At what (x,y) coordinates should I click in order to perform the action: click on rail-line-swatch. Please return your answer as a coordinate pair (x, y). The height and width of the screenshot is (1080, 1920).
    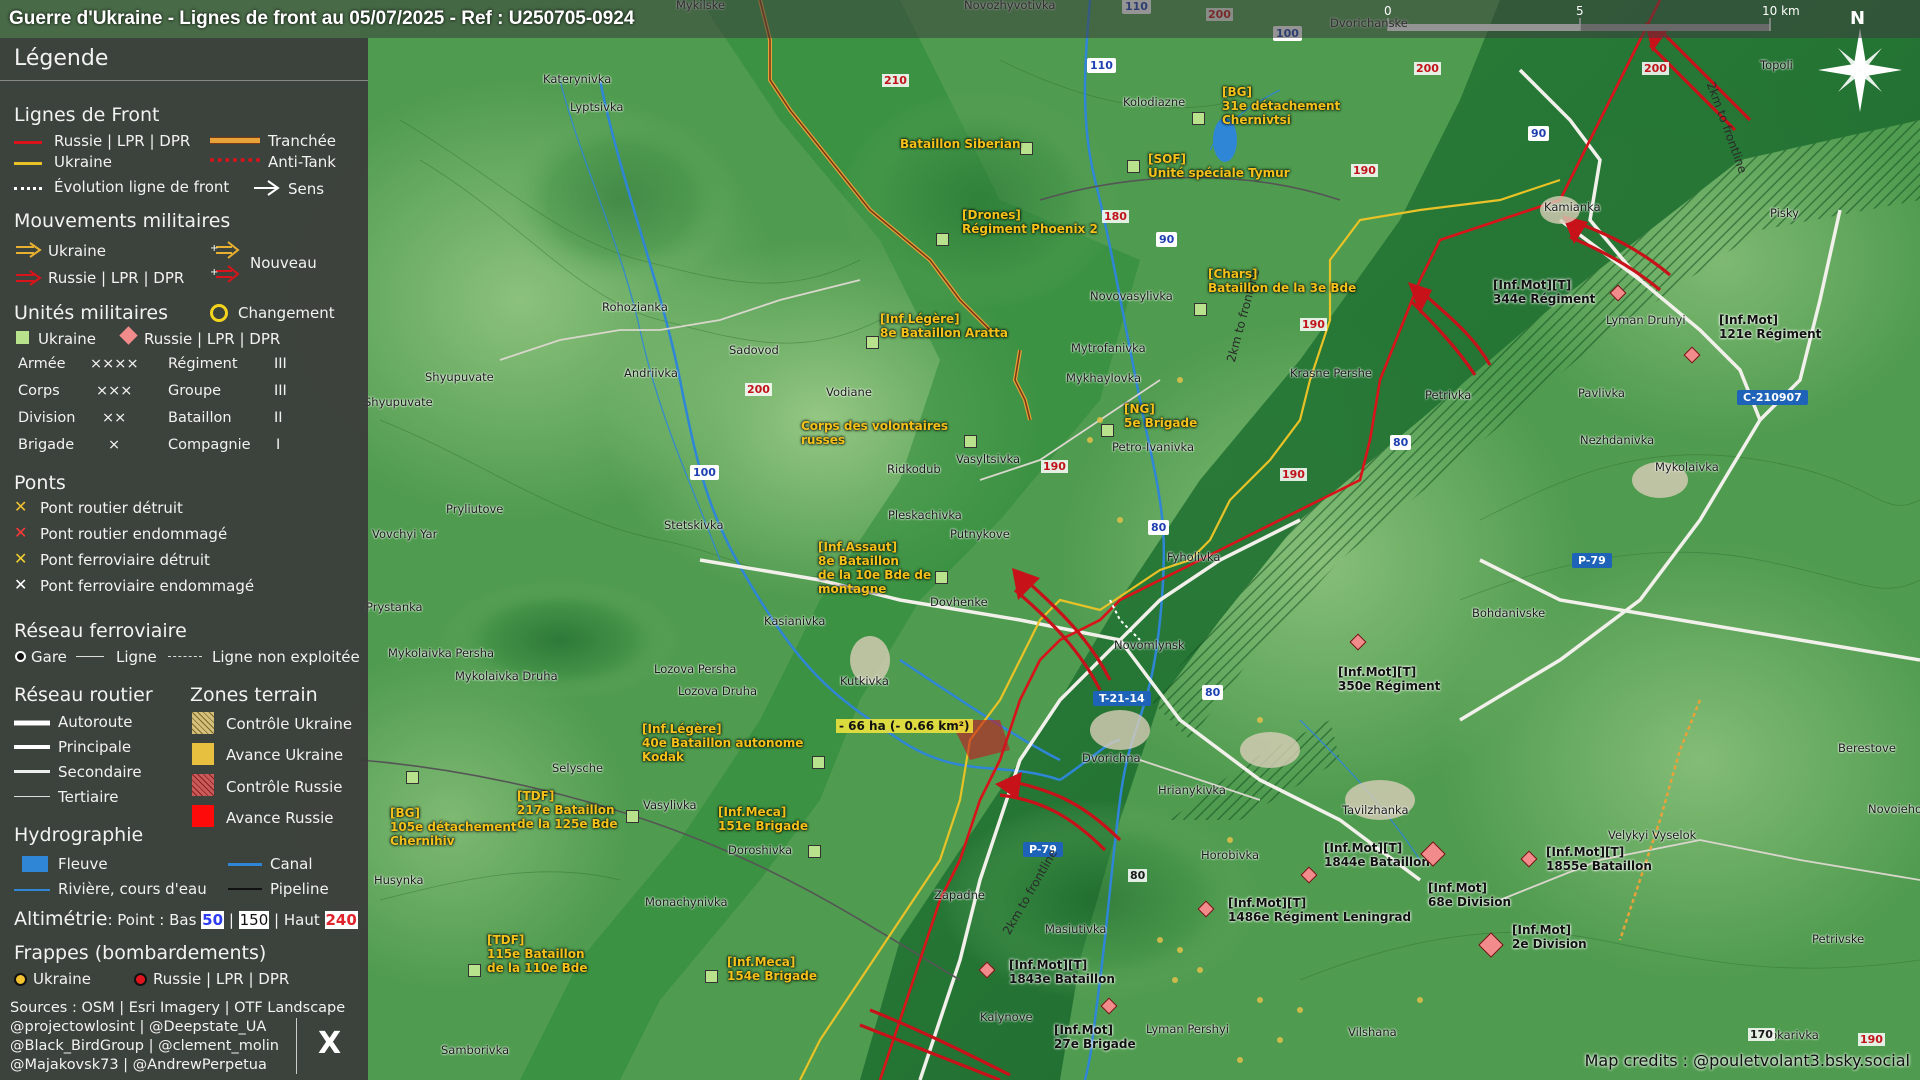
    Looking at the image, I should click on (90, 656).